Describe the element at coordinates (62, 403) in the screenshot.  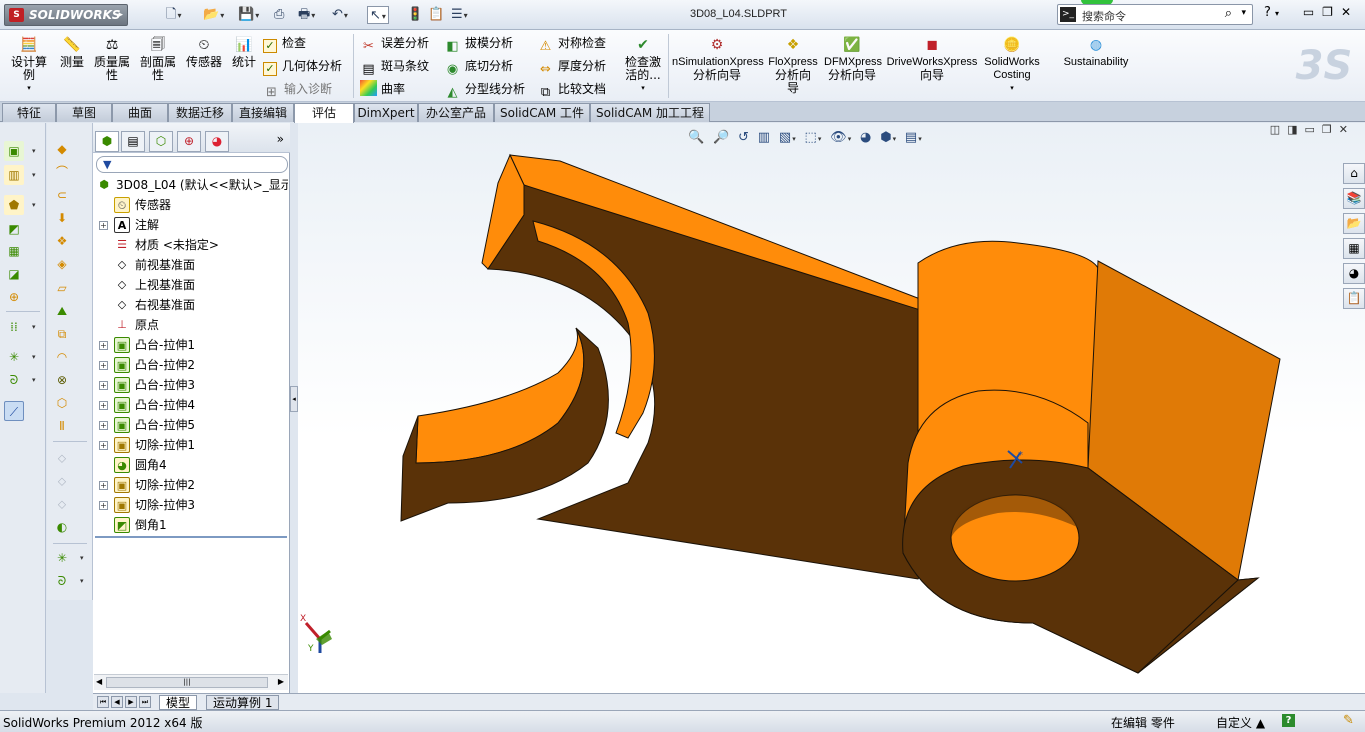
I see `wrap-icon: ⬡` at that location.